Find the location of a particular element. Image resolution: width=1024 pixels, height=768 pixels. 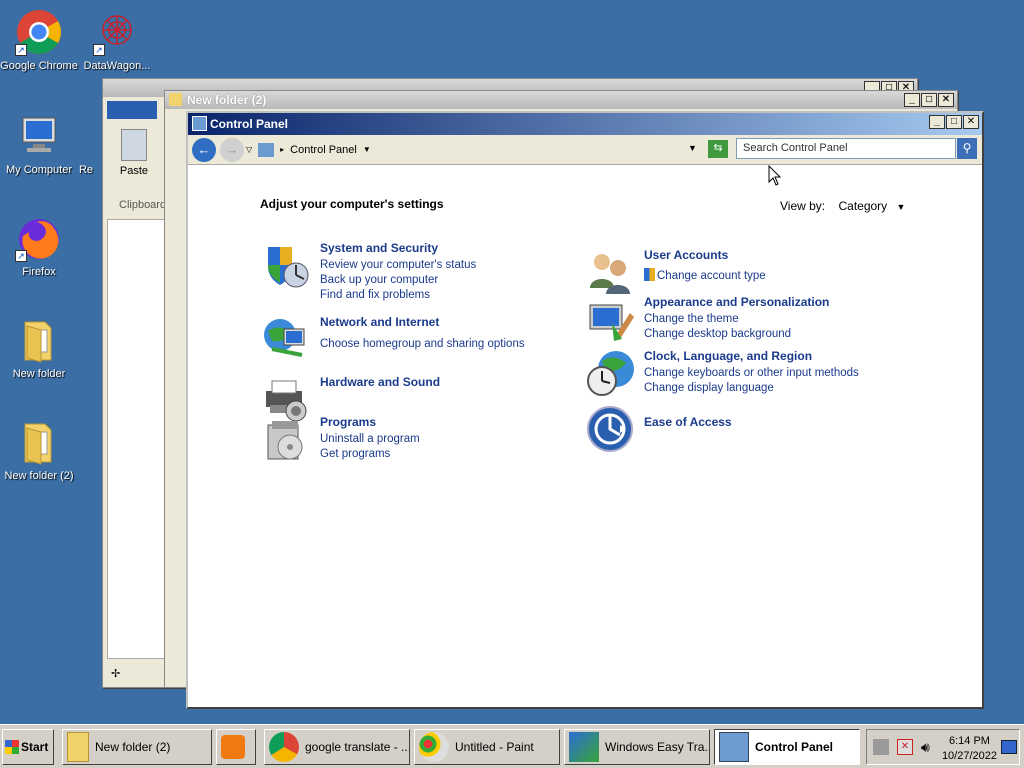

clock: 6:14 PM 10/27/2022 is located at coordinates (969, 749).